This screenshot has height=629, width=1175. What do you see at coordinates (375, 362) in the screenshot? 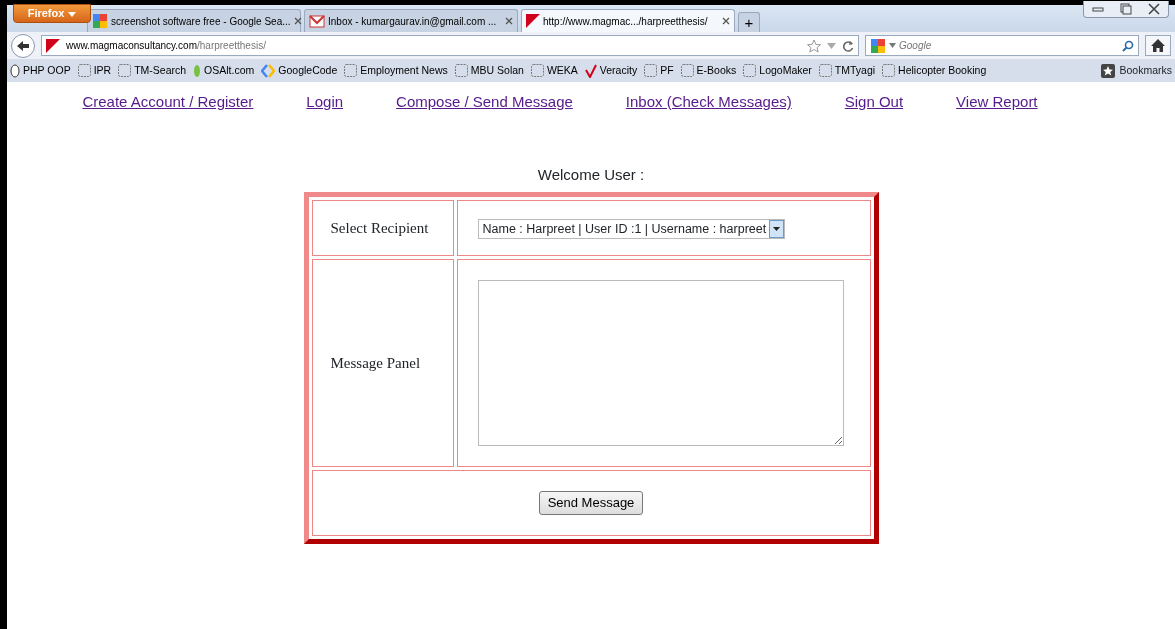
I see `field-label: Message Panel` at bounding box center [375, 362].